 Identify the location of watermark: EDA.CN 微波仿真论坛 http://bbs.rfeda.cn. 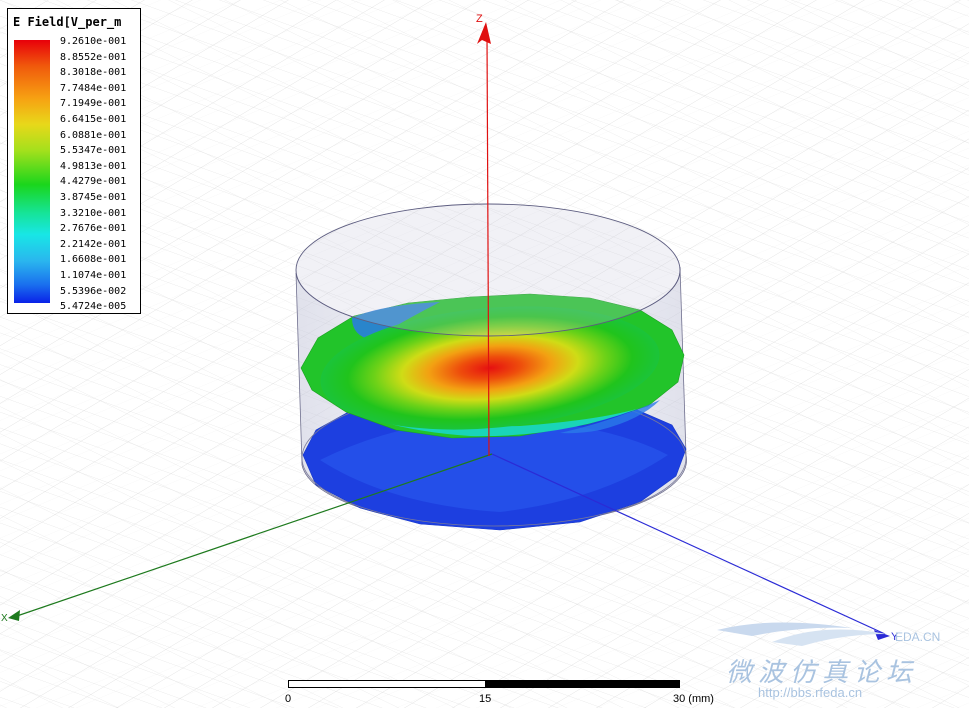
(837, 658).